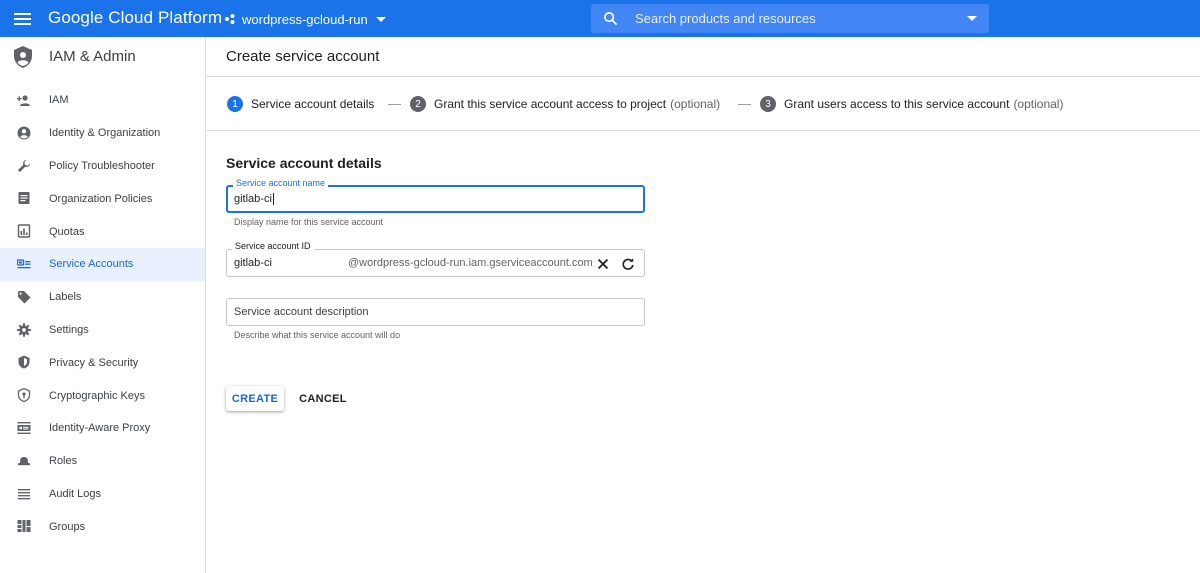 The width and height of the screenshot is (1200, 573). I want to click on search-bar: Search products and resources, so click(790, 18).